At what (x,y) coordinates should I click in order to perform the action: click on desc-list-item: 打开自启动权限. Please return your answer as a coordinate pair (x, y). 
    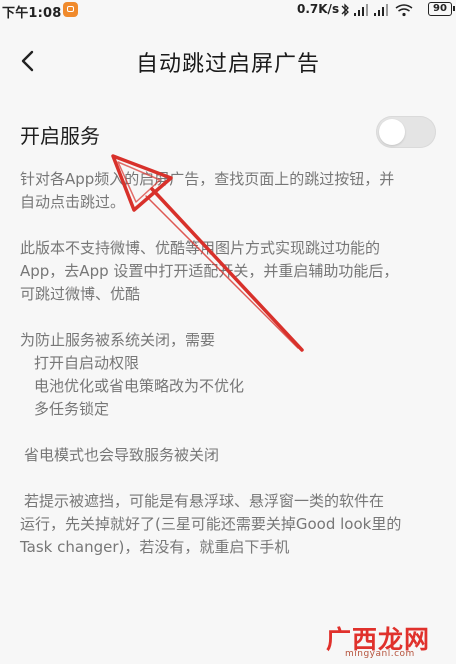
    Looking at the image, I should click on (87, 363).